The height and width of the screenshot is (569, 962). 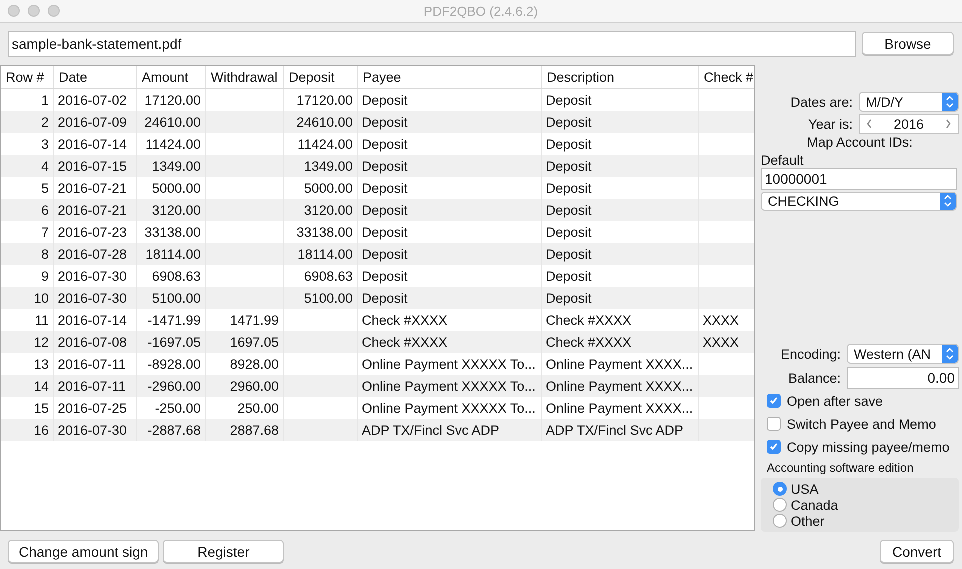 I want to click on table-cell: -2960.00, so click(x=171, y=386).